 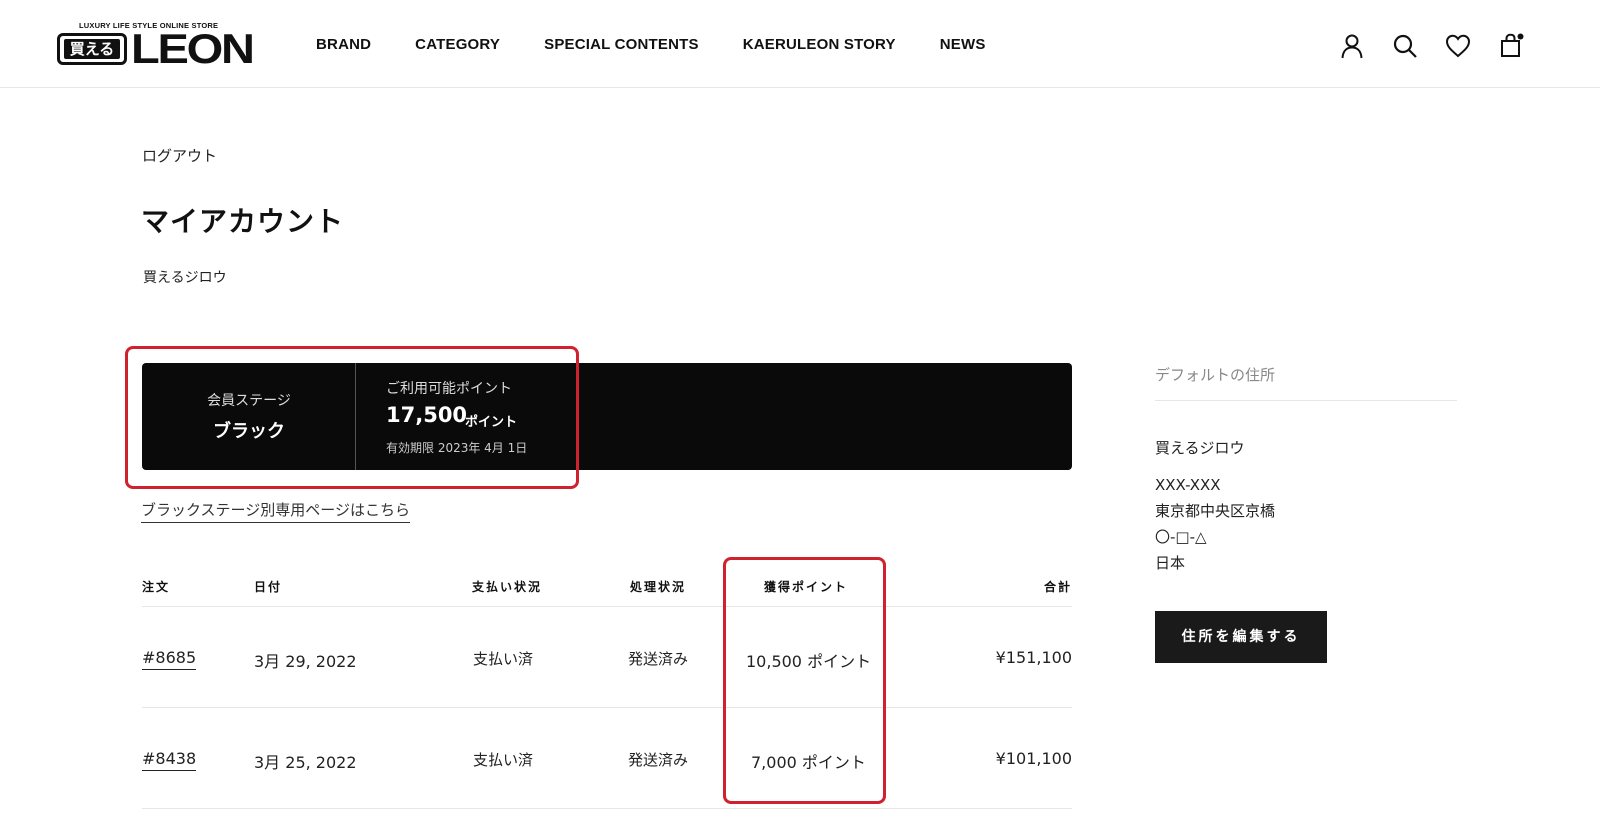 I want to click on highlight-frame-points, so click(x=804, y=680).